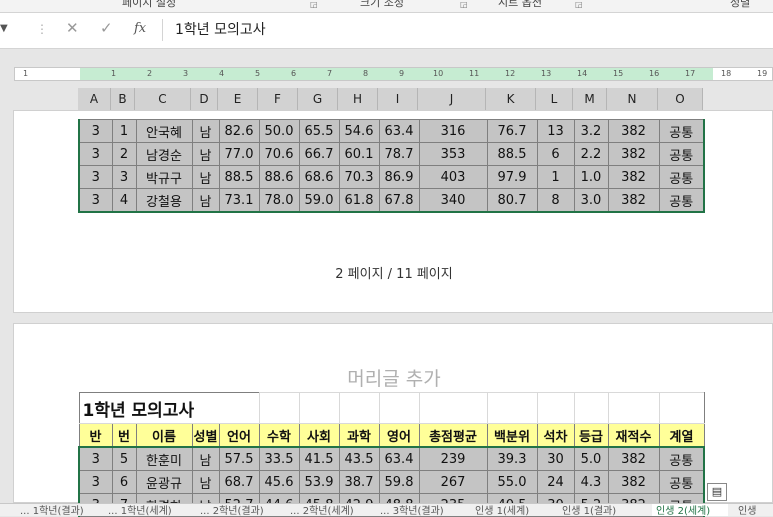 The image size is (773, 517). I want to click on header-cell: 석차, so click(555, 435).